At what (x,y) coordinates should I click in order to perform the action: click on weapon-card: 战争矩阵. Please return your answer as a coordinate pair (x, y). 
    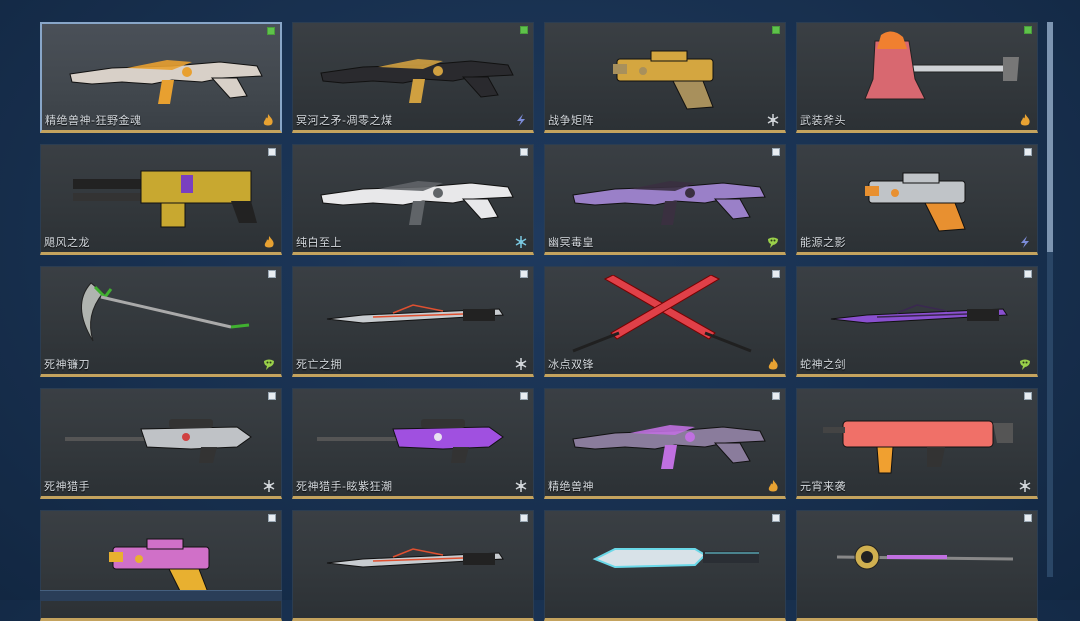
    Looking at the image, I should click on (665, 77).